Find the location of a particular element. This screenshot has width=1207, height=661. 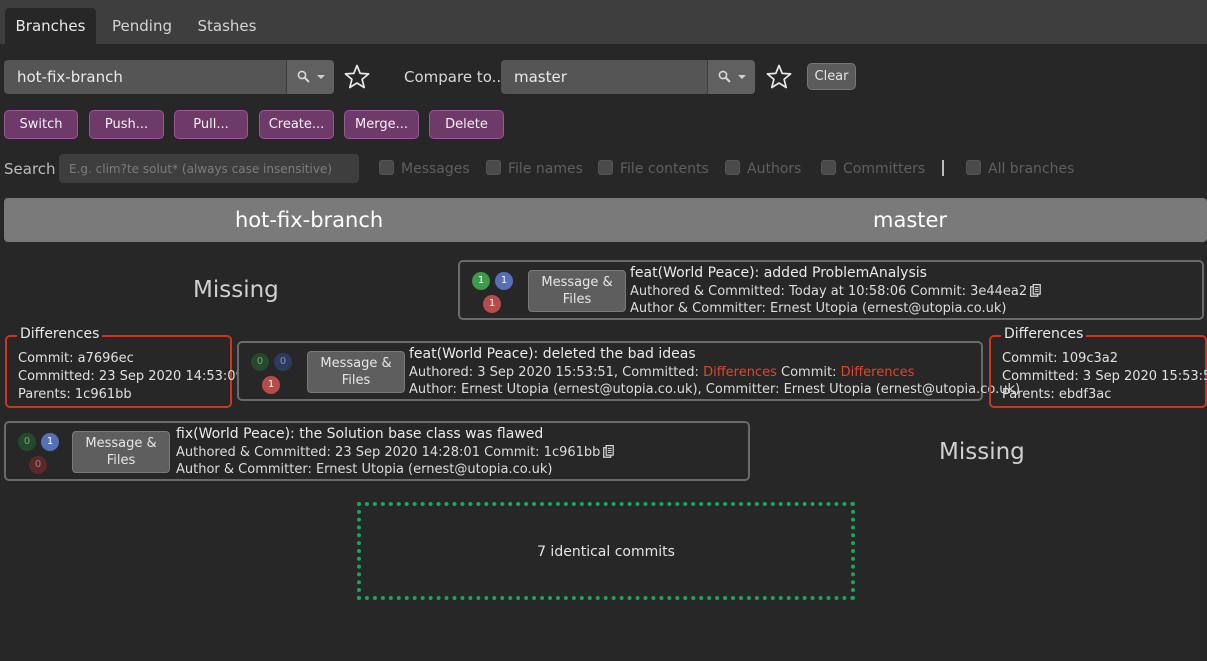

diff-parents: Parents: ebdf3ac is located at coordinates (1057, 394).